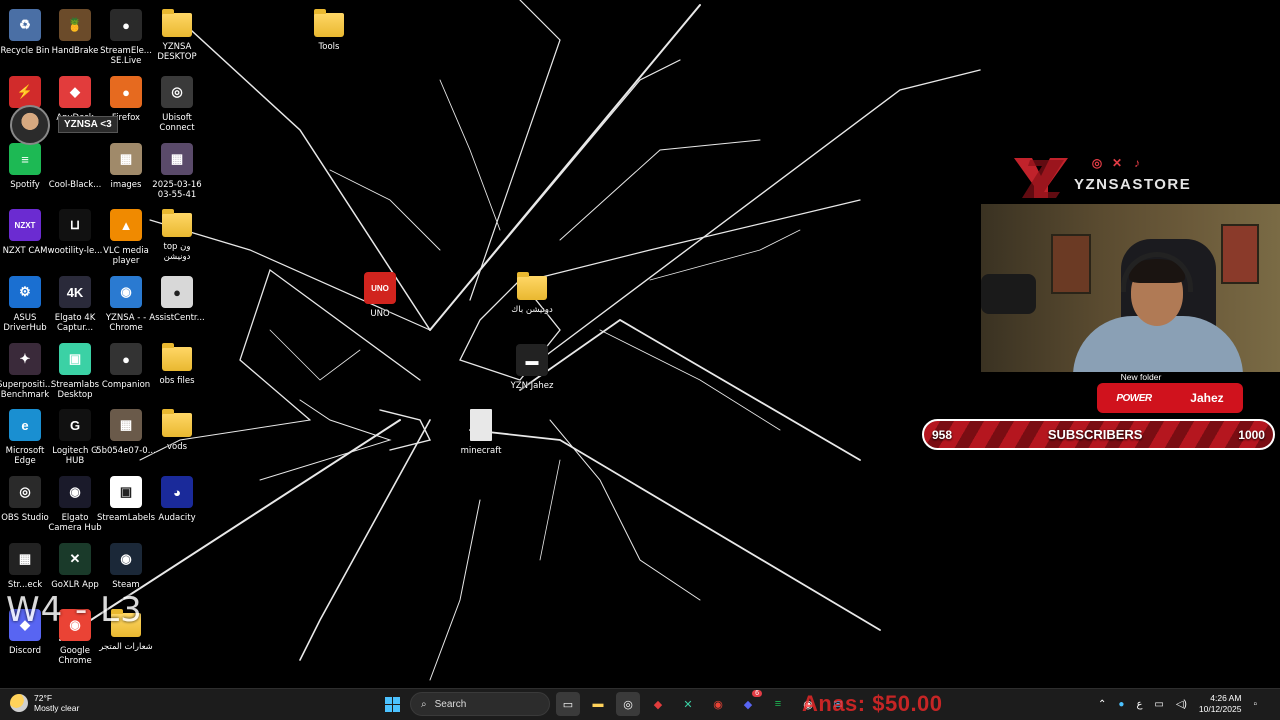 This screenshot has height=720, width=1280. Describe the element at coordinates (75, 225) in the screenshot. I see `wootility-le-icon: ⊔` at that location.